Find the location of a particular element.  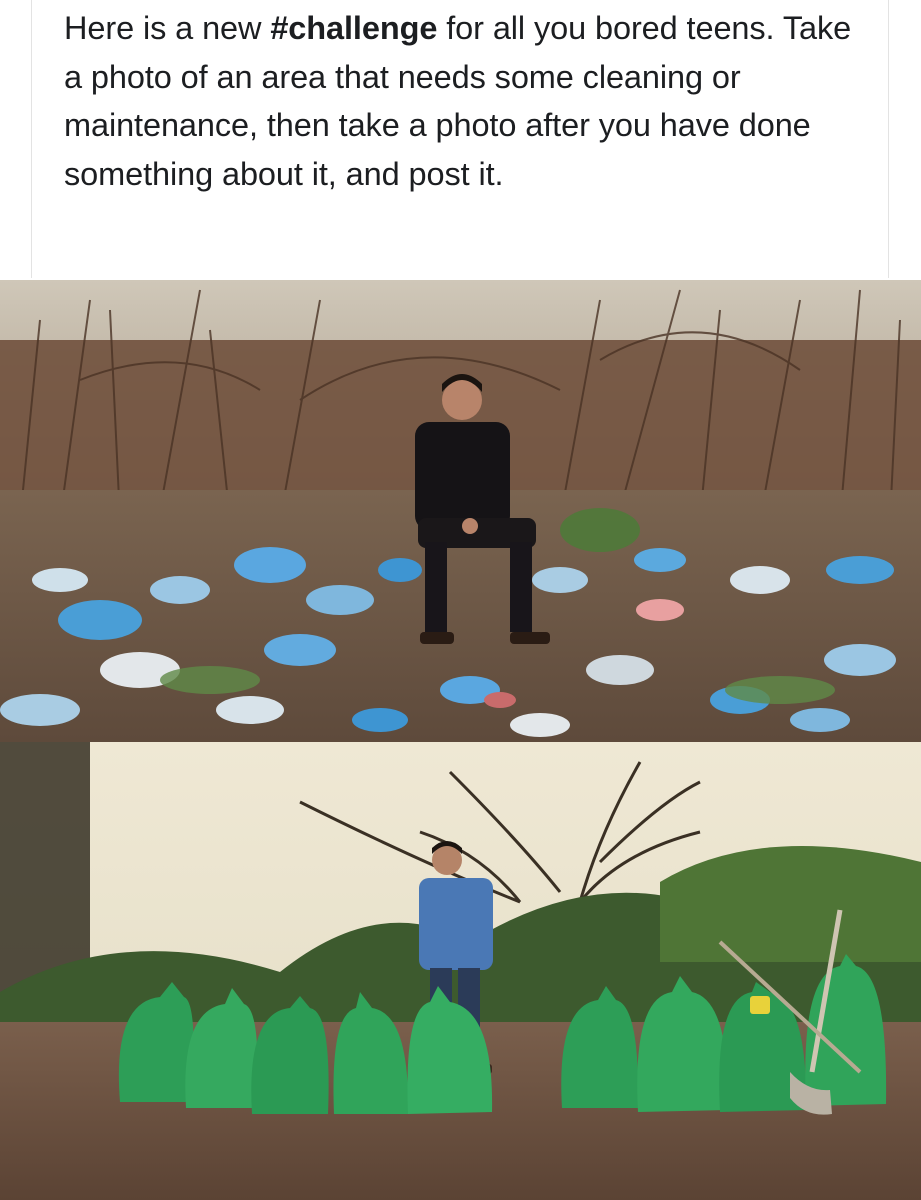

hashtag-link: #challenge is located at coordinates (353, 28).